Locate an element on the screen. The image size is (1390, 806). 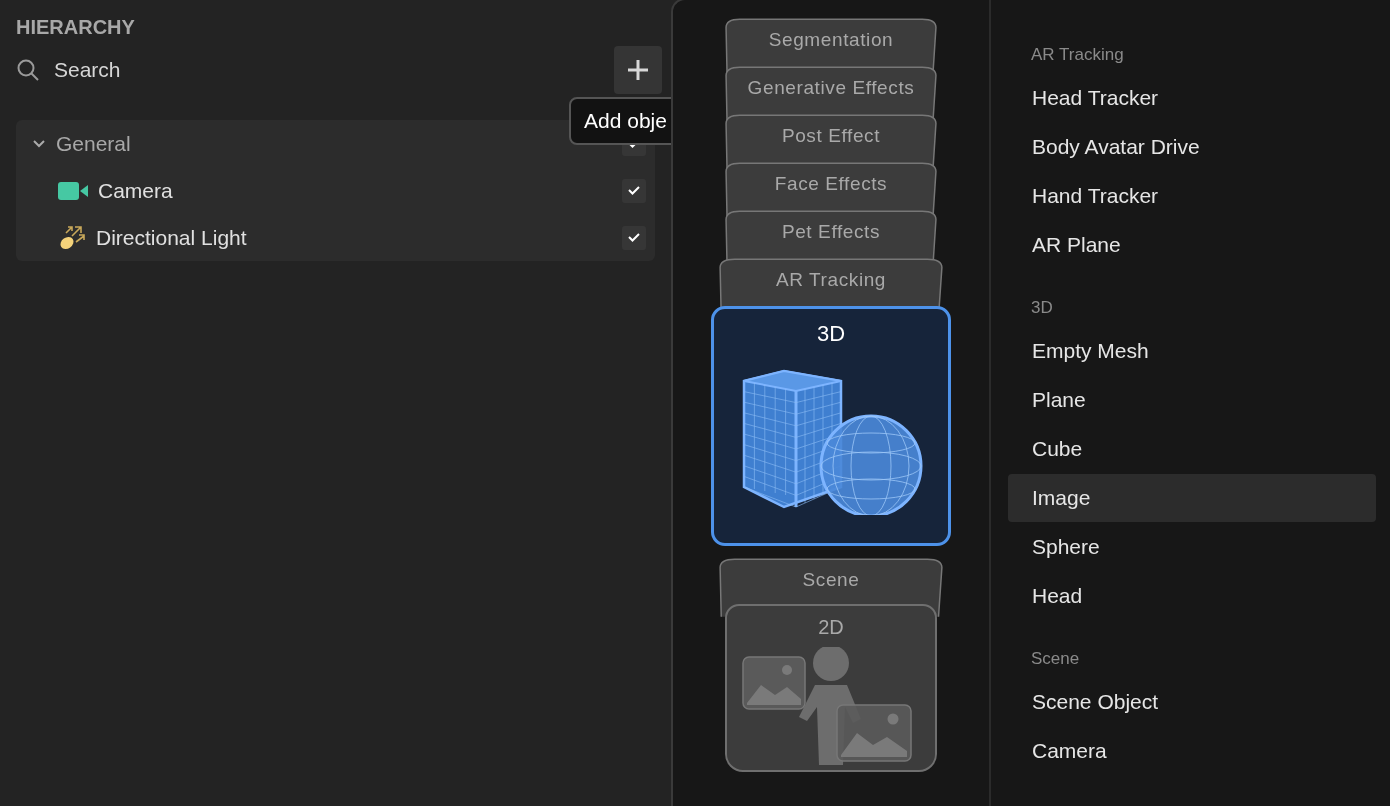
list-item: Plane is located at coordinates (1192, 400).